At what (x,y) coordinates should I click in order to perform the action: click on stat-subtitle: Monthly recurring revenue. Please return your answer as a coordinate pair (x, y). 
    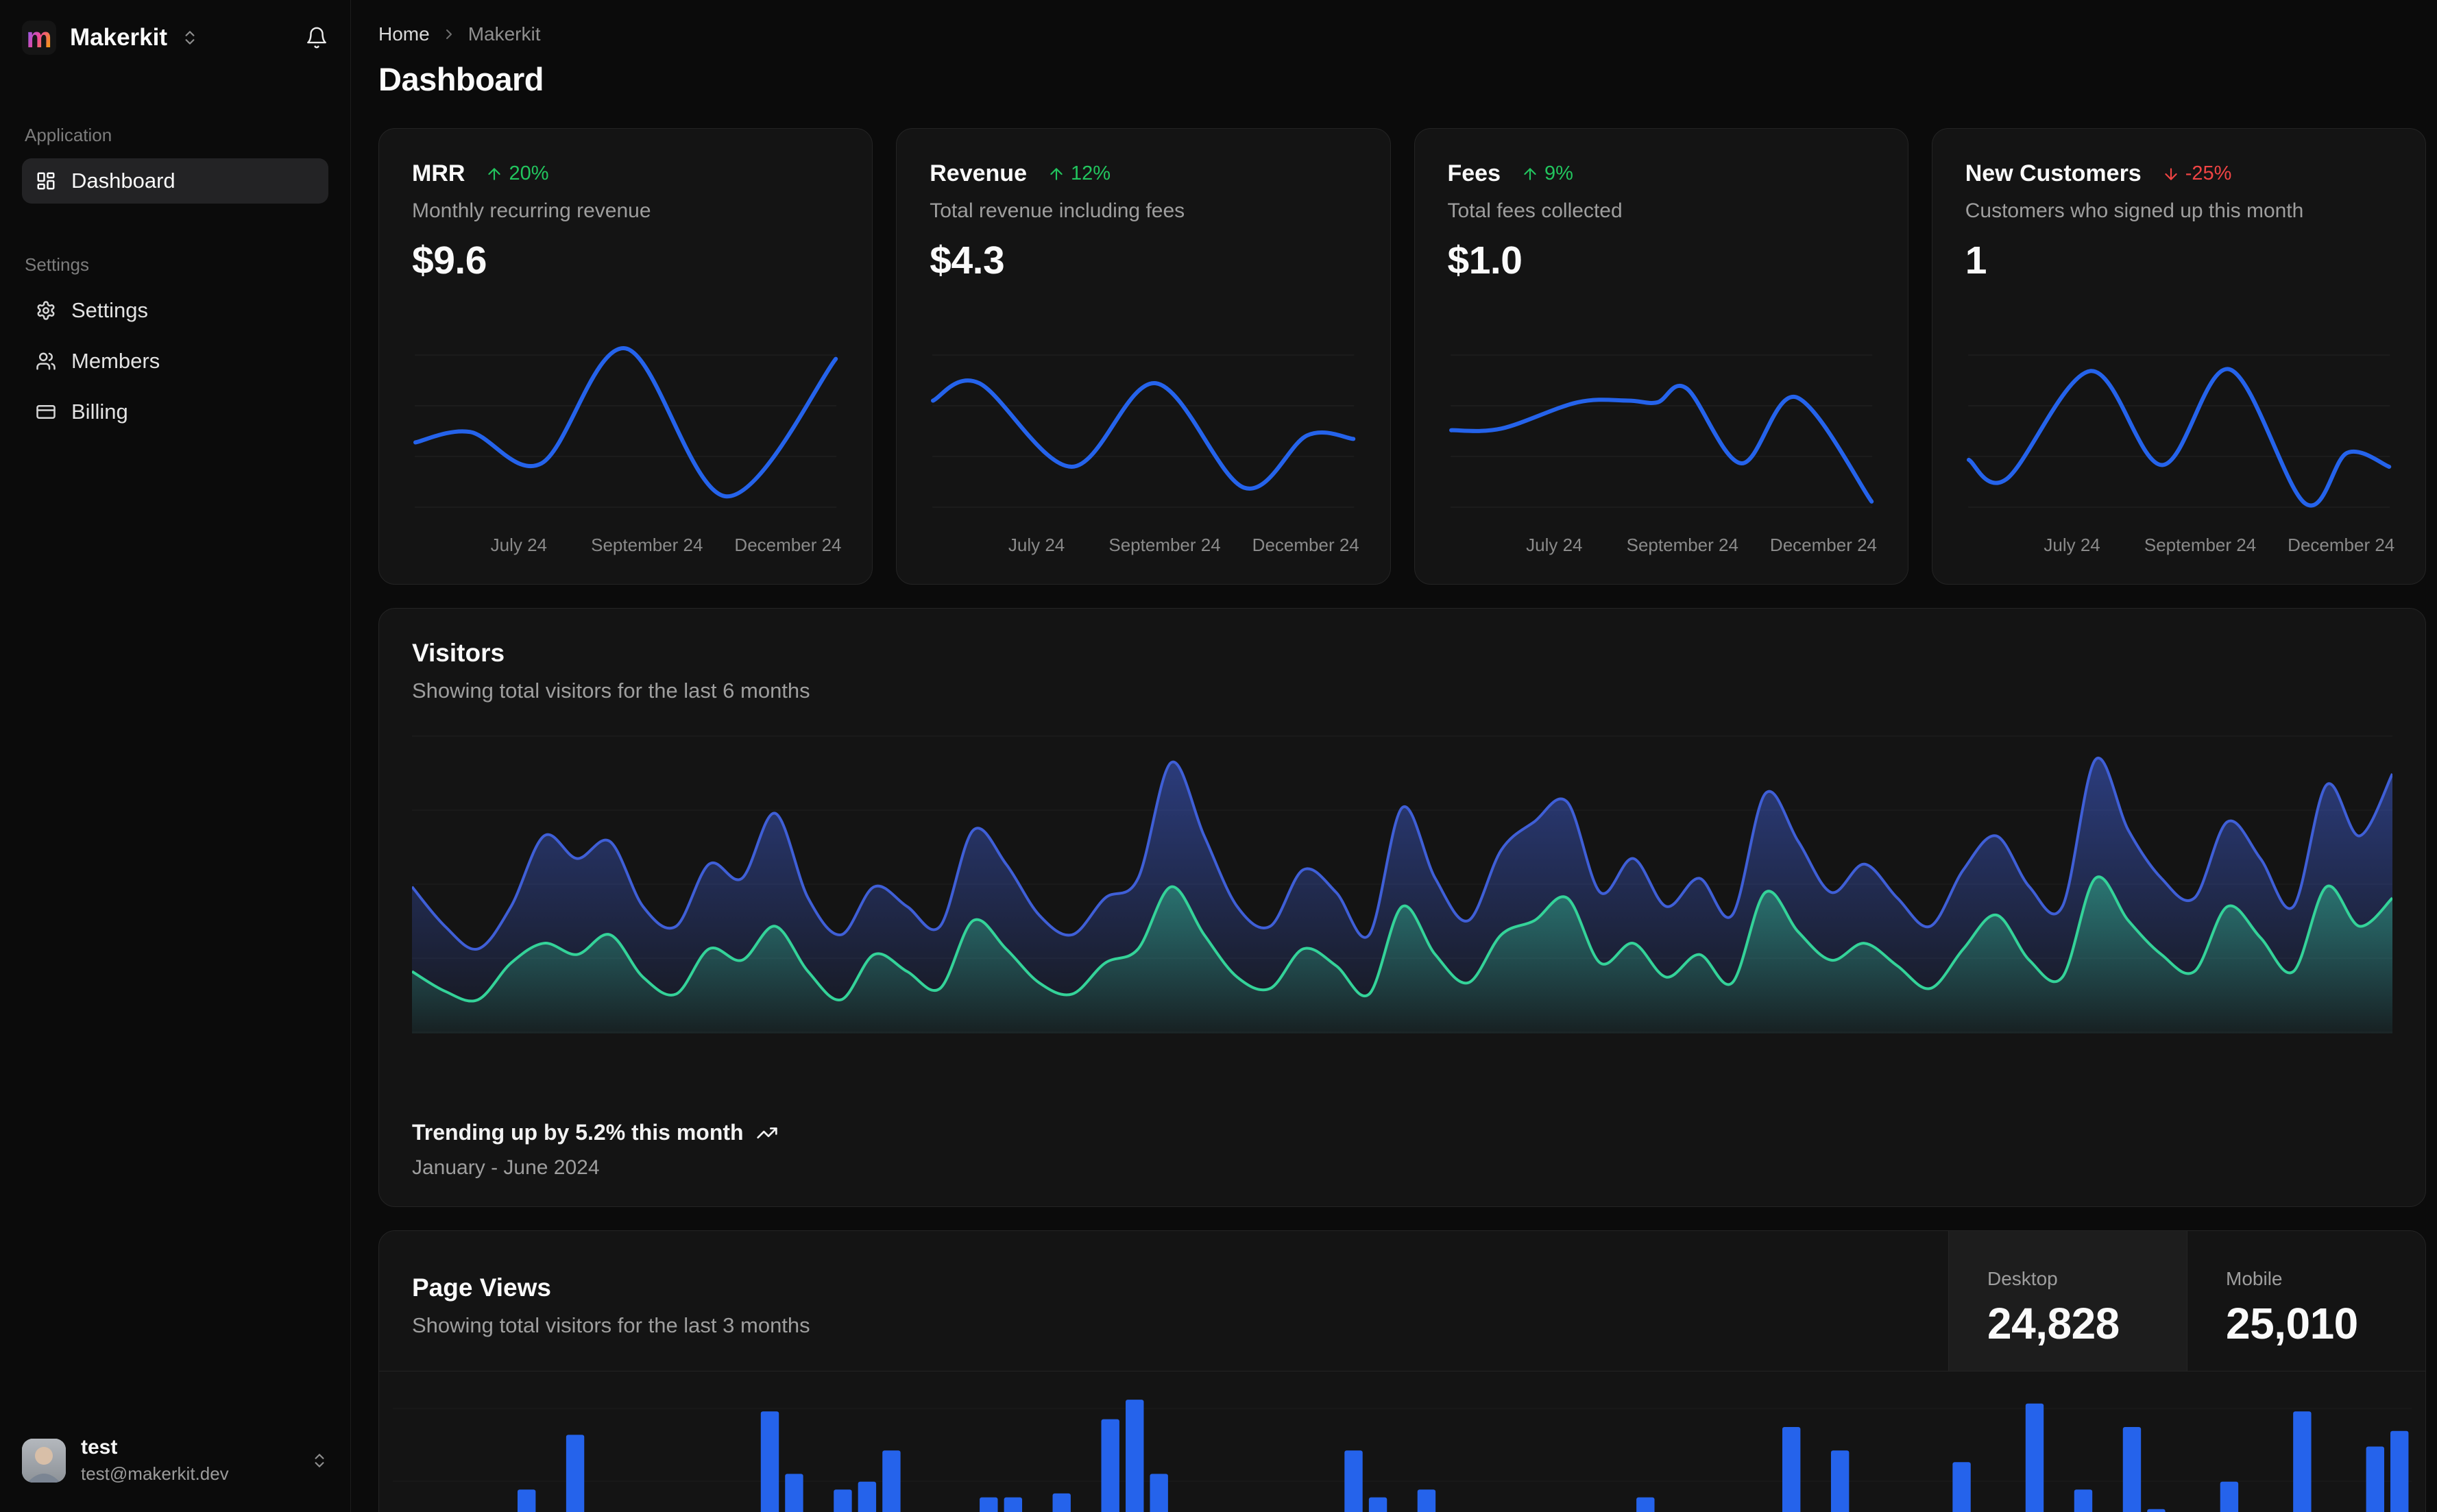
    Looking at the image, I should click on (531, 211).